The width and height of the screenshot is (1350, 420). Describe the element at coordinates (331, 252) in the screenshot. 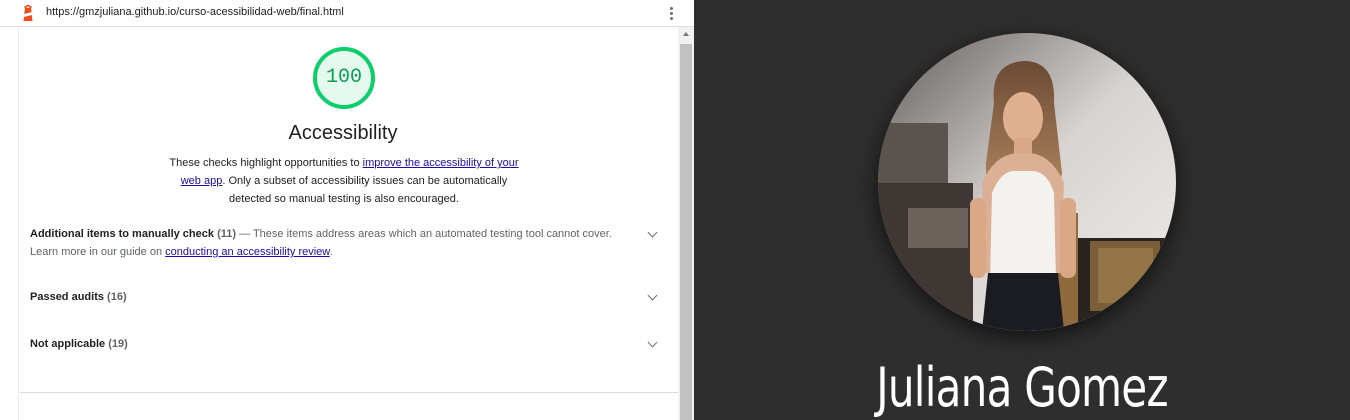

I see `audit-group-description-end: .` at that location.